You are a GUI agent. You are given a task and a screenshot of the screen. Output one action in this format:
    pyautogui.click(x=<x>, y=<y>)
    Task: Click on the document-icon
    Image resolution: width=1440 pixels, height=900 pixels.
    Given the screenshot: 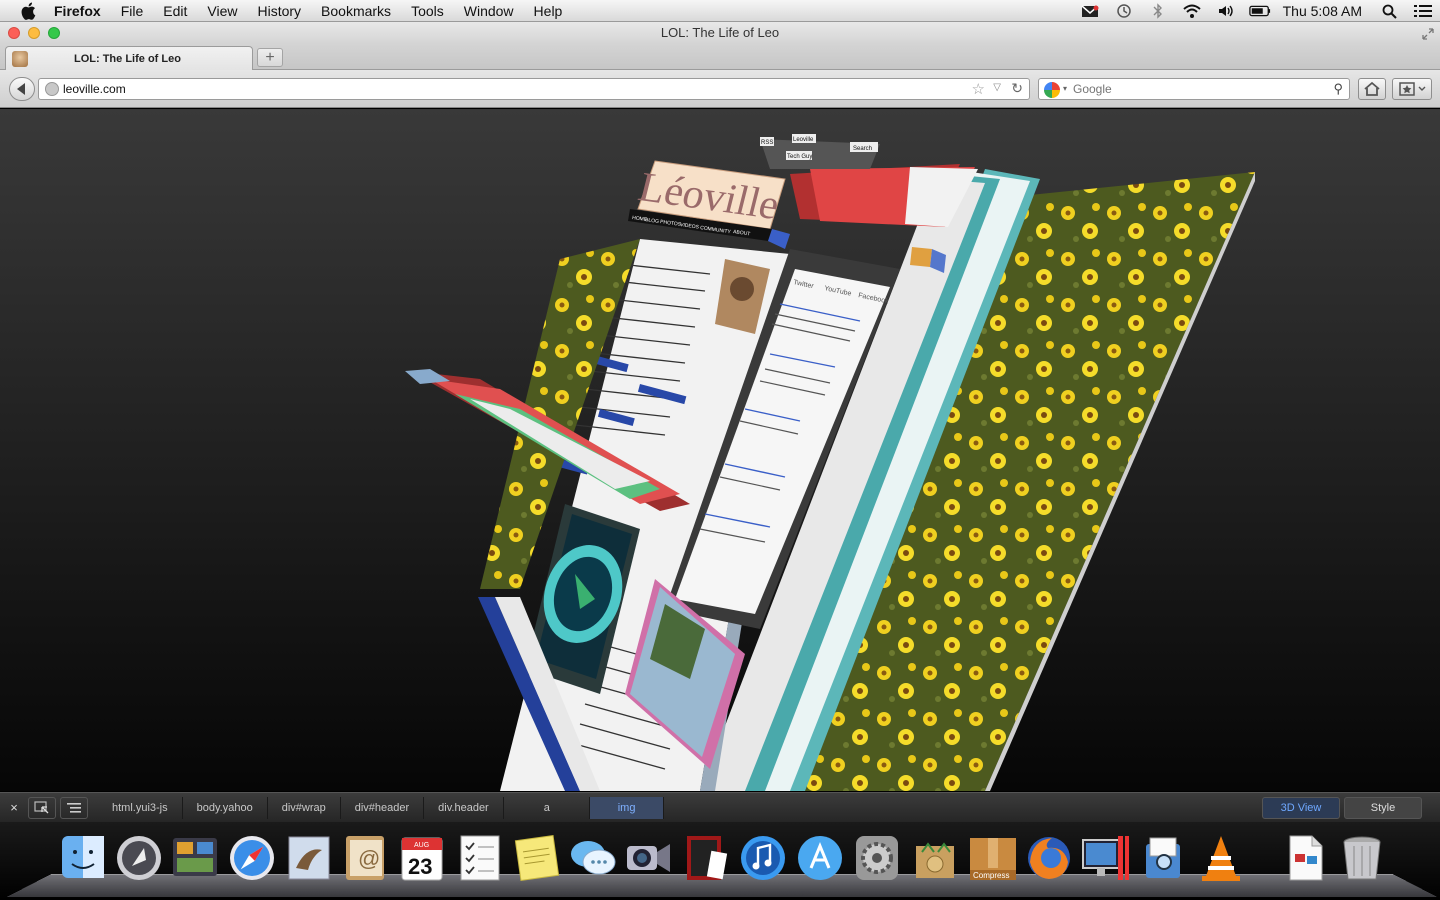 What is the action you would take?
    pyautogui.click(x=1305, y=858)
    